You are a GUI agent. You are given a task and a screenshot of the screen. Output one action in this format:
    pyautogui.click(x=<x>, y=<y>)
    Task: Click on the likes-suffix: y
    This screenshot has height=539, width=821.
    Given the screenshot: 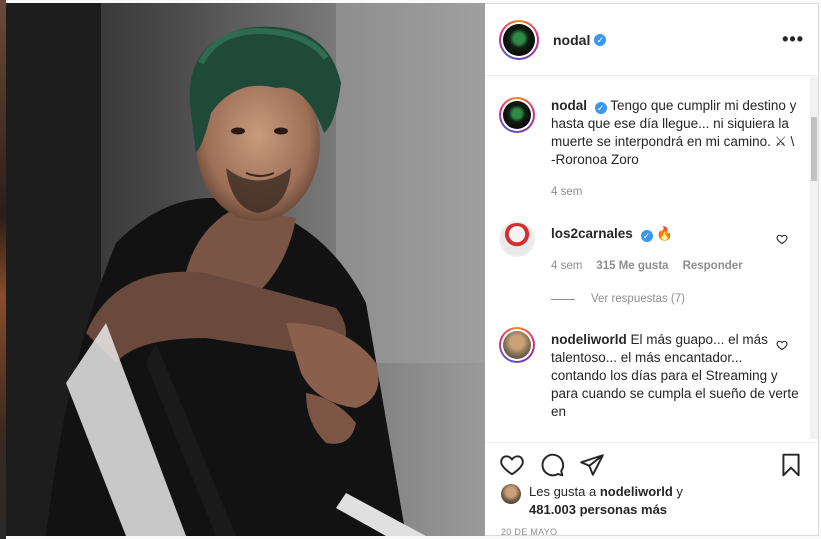 What is the action you would take?
    pyautogui.click(x=677, y=491)
    